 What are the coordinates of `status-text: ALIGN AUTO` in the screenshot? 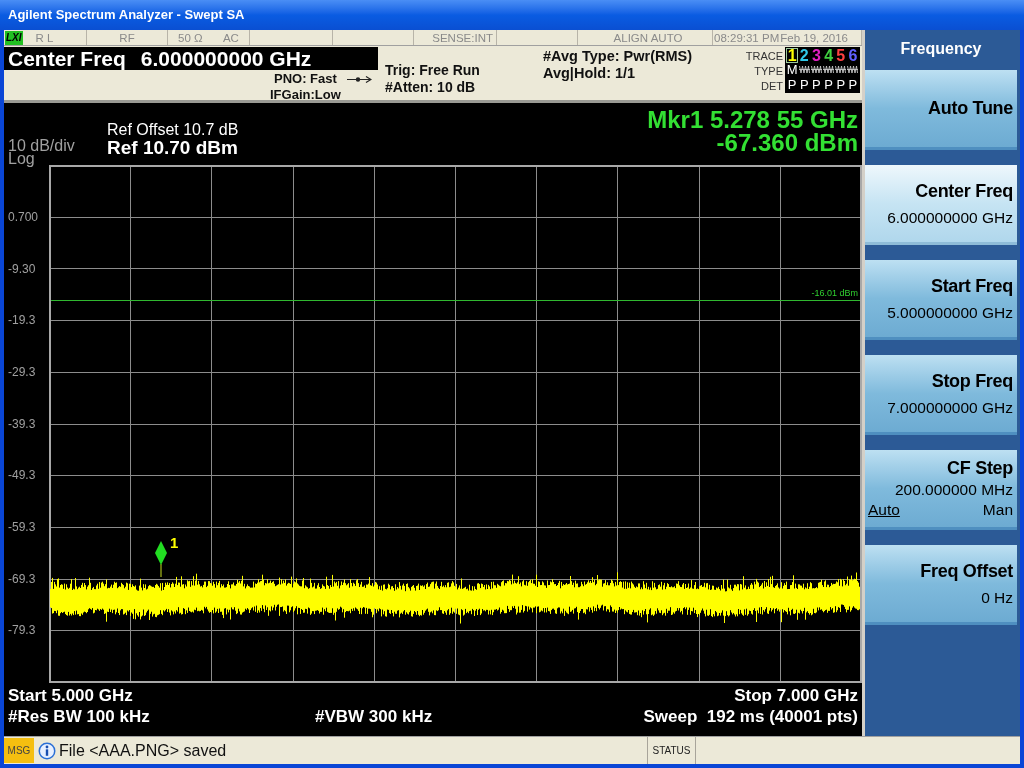 It's located at (648, 37).